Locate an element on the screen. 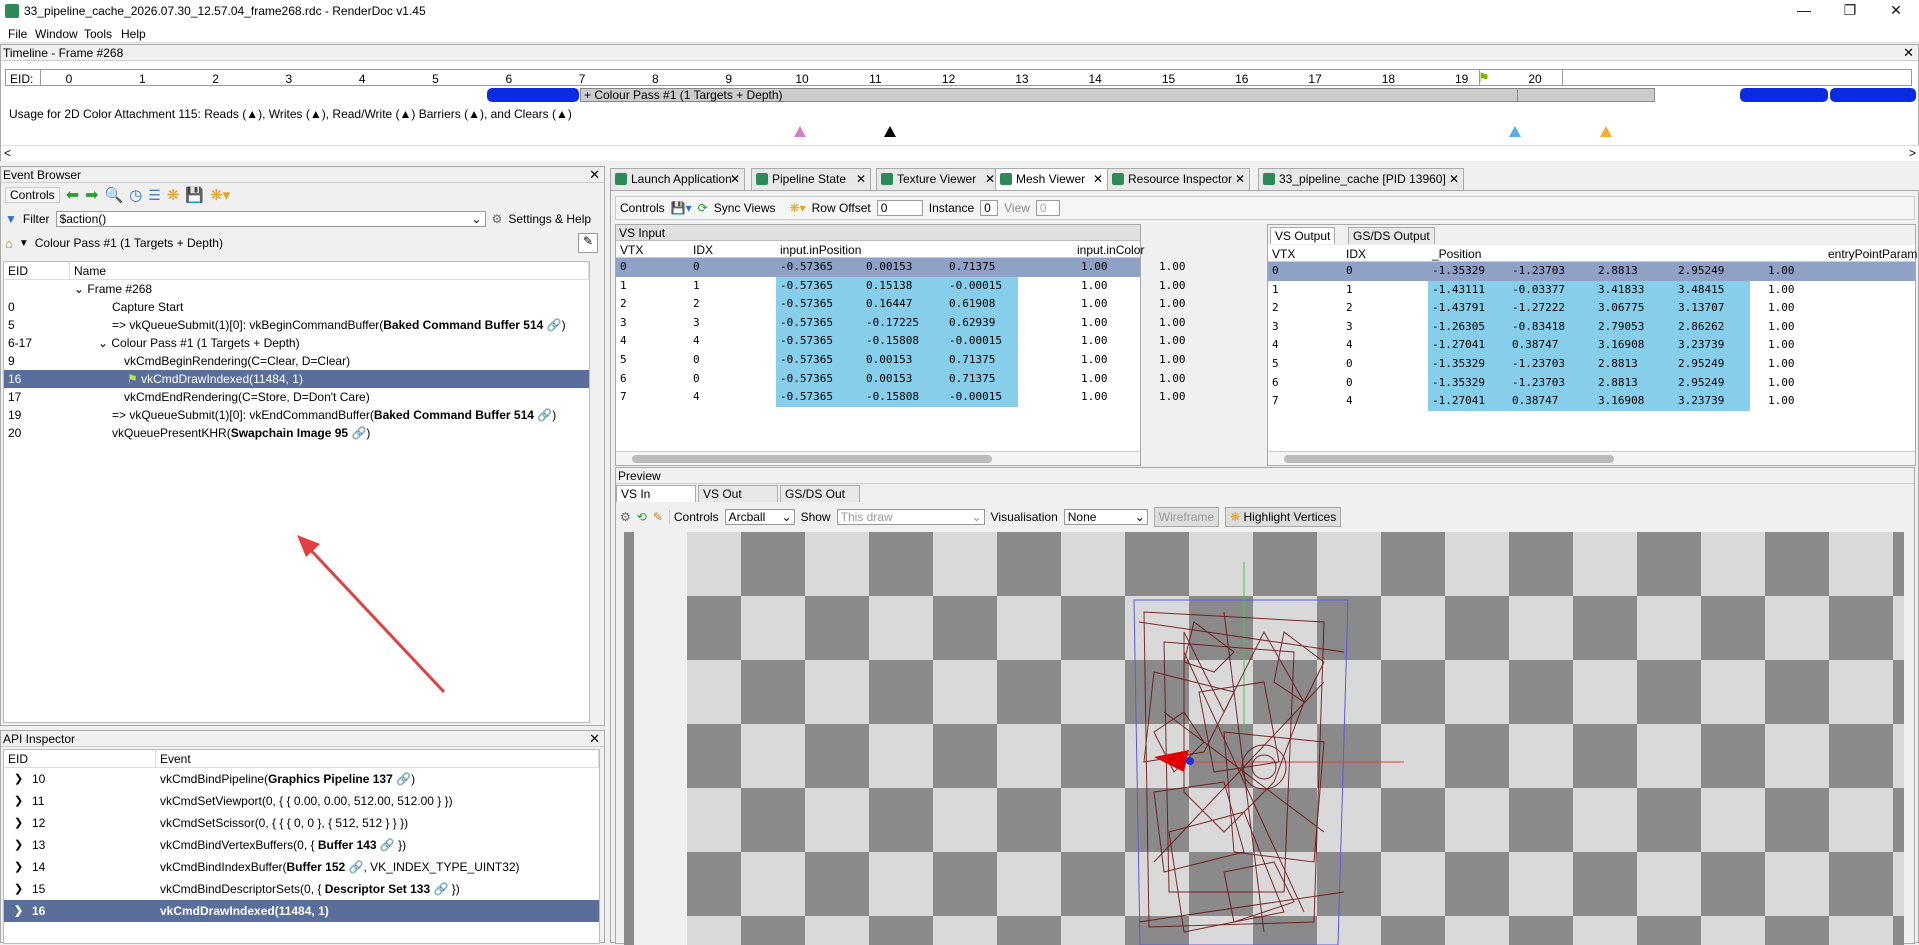  tab-process: 33_pipeline_cache [PID 13960] ✕ is located at coordinates (1361, 179).